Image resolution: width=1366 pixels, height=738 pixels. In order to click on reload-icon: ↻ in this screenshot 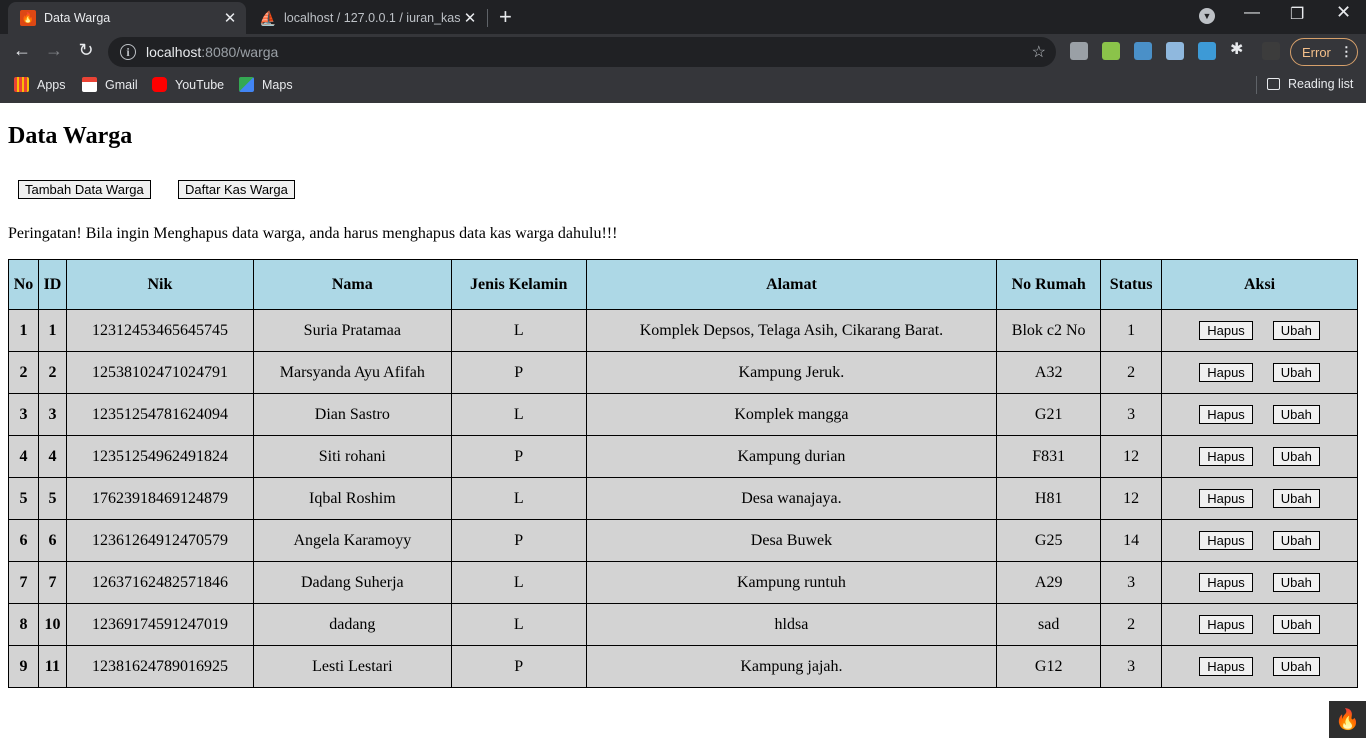, I will do `click(86, 50)`.